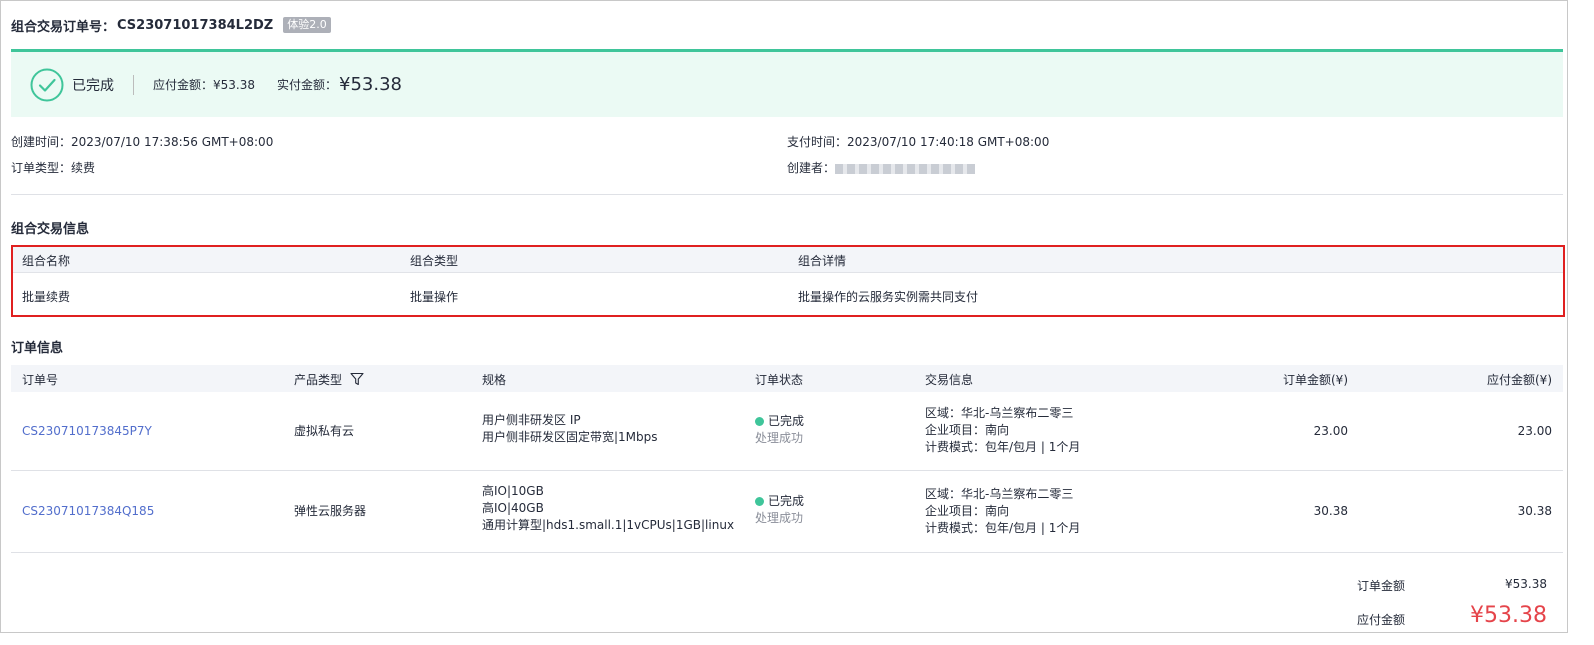  What do you see at coordinates (779, 380) in the screenshot?
I see `col-order-status: 订单状态` at bounding box center [779, 380].